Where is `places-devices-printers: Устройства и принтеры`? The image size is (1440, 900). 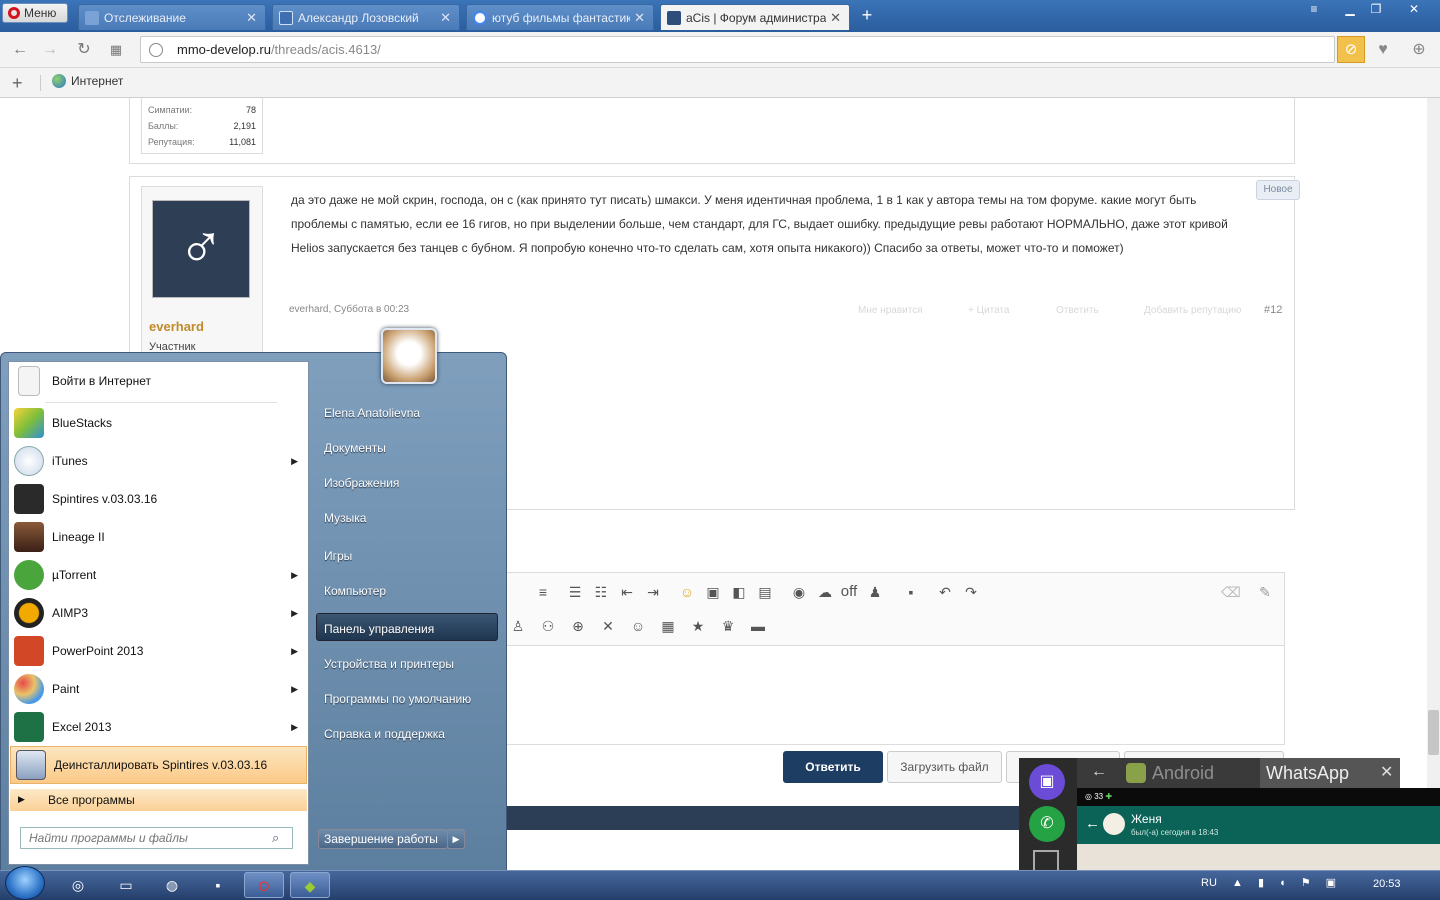
places-devices-printers: Устройства и принтеры is located at coordinates (389, 664).